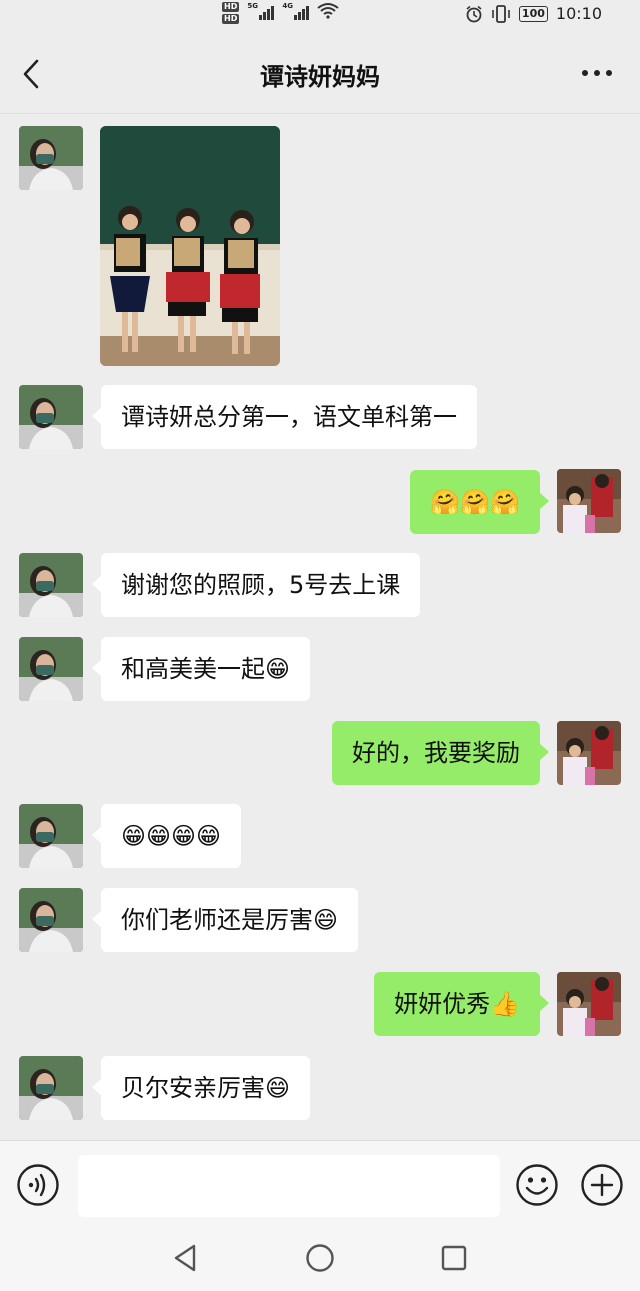 This screenshot has width=640, height=1291. I want to click on nav-home-icon, so click(320, 1258).